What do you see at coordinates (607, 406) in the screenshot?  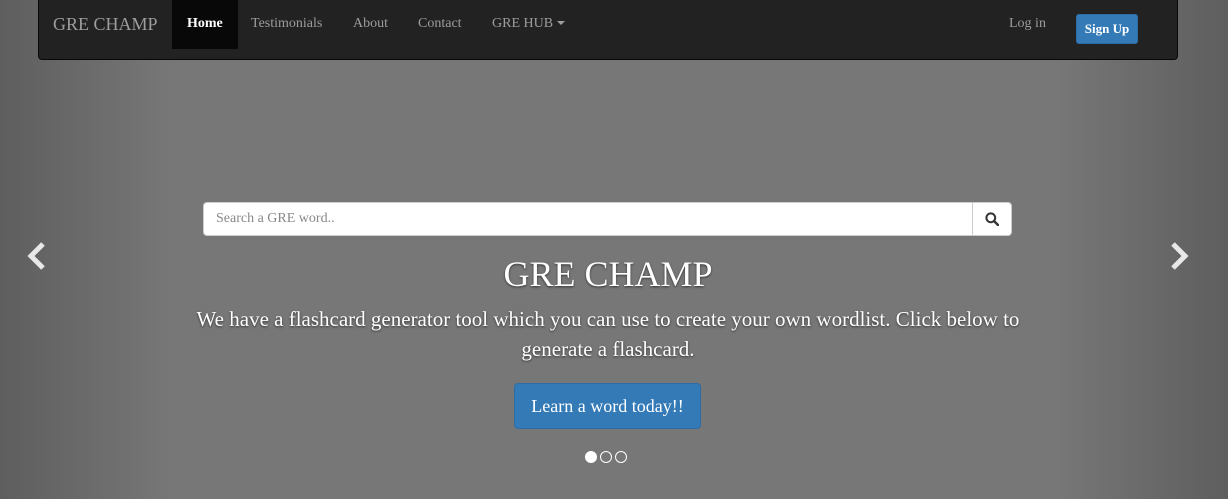 I see `learn-word-button: Learn a word today!!` at bounding box center [607, 406].